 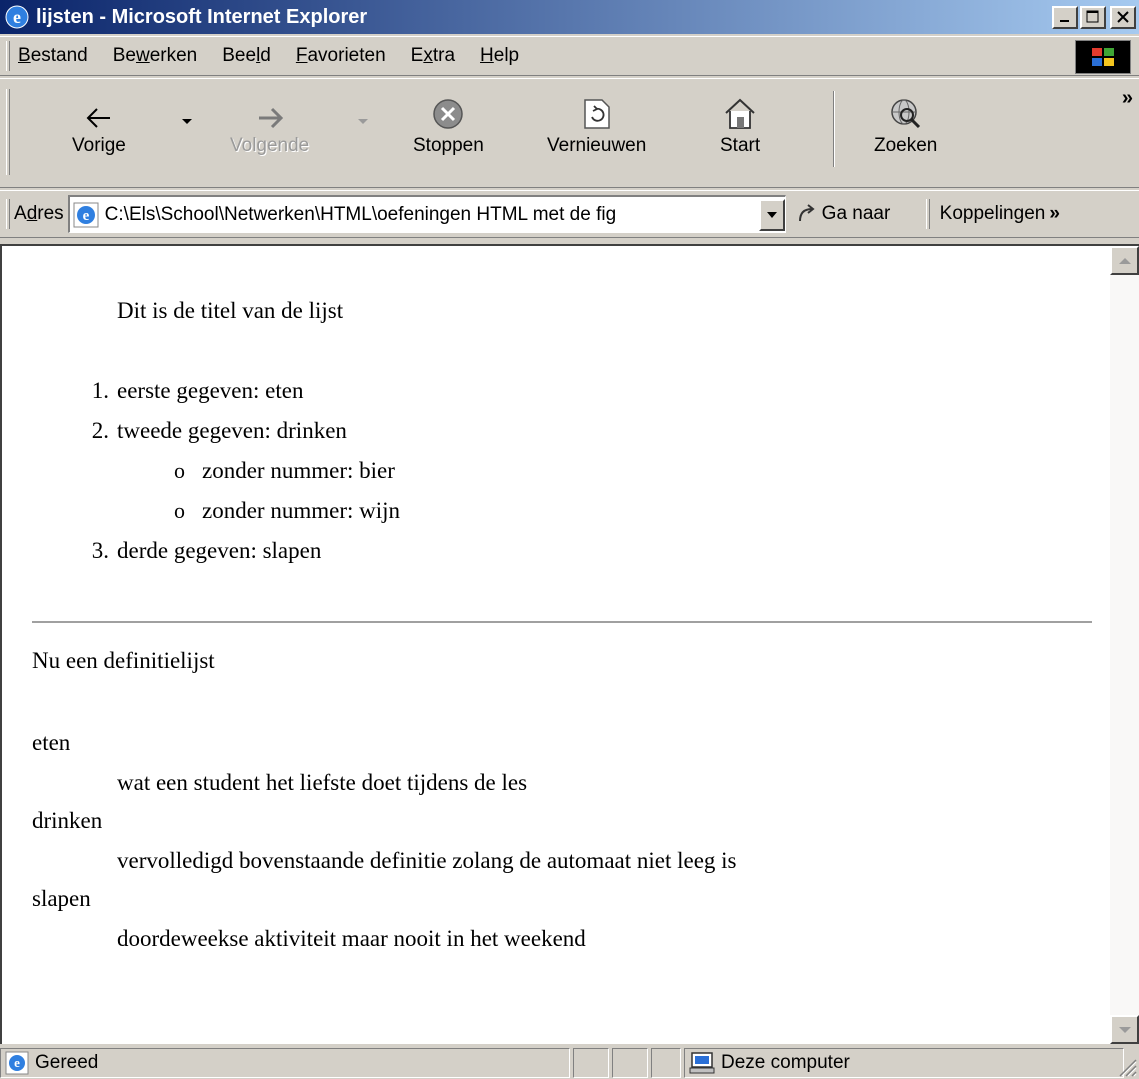 I want to click on unordered-list-item: o zonder nummer: wijn, so click(x=287, y=511).